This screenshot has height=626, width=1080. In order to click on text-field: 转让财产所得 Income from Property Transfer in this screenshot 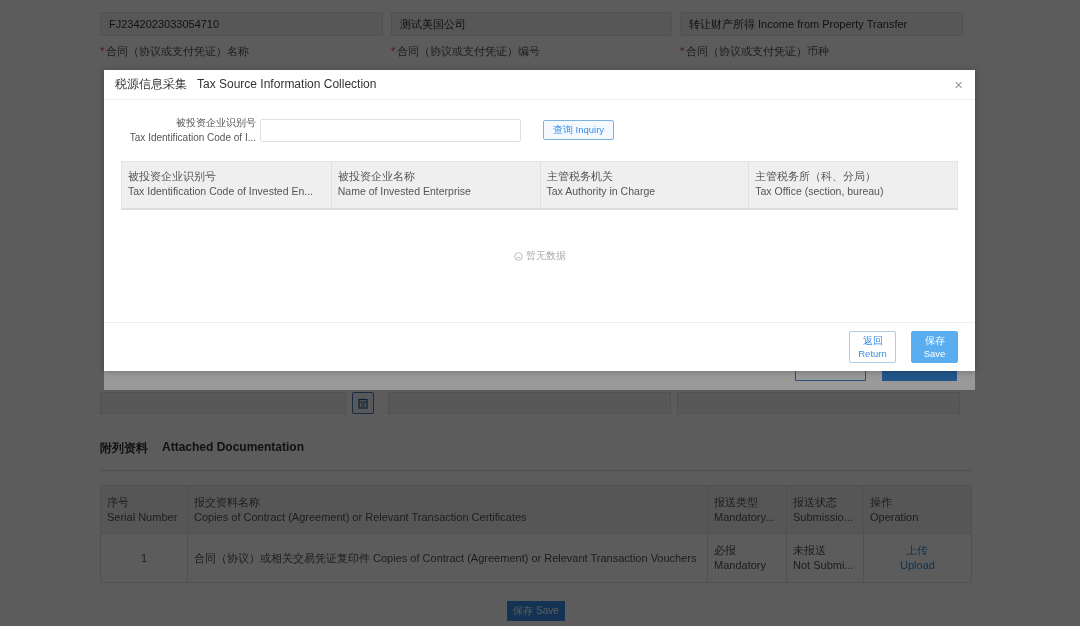, I will do `click(821, 24)`.